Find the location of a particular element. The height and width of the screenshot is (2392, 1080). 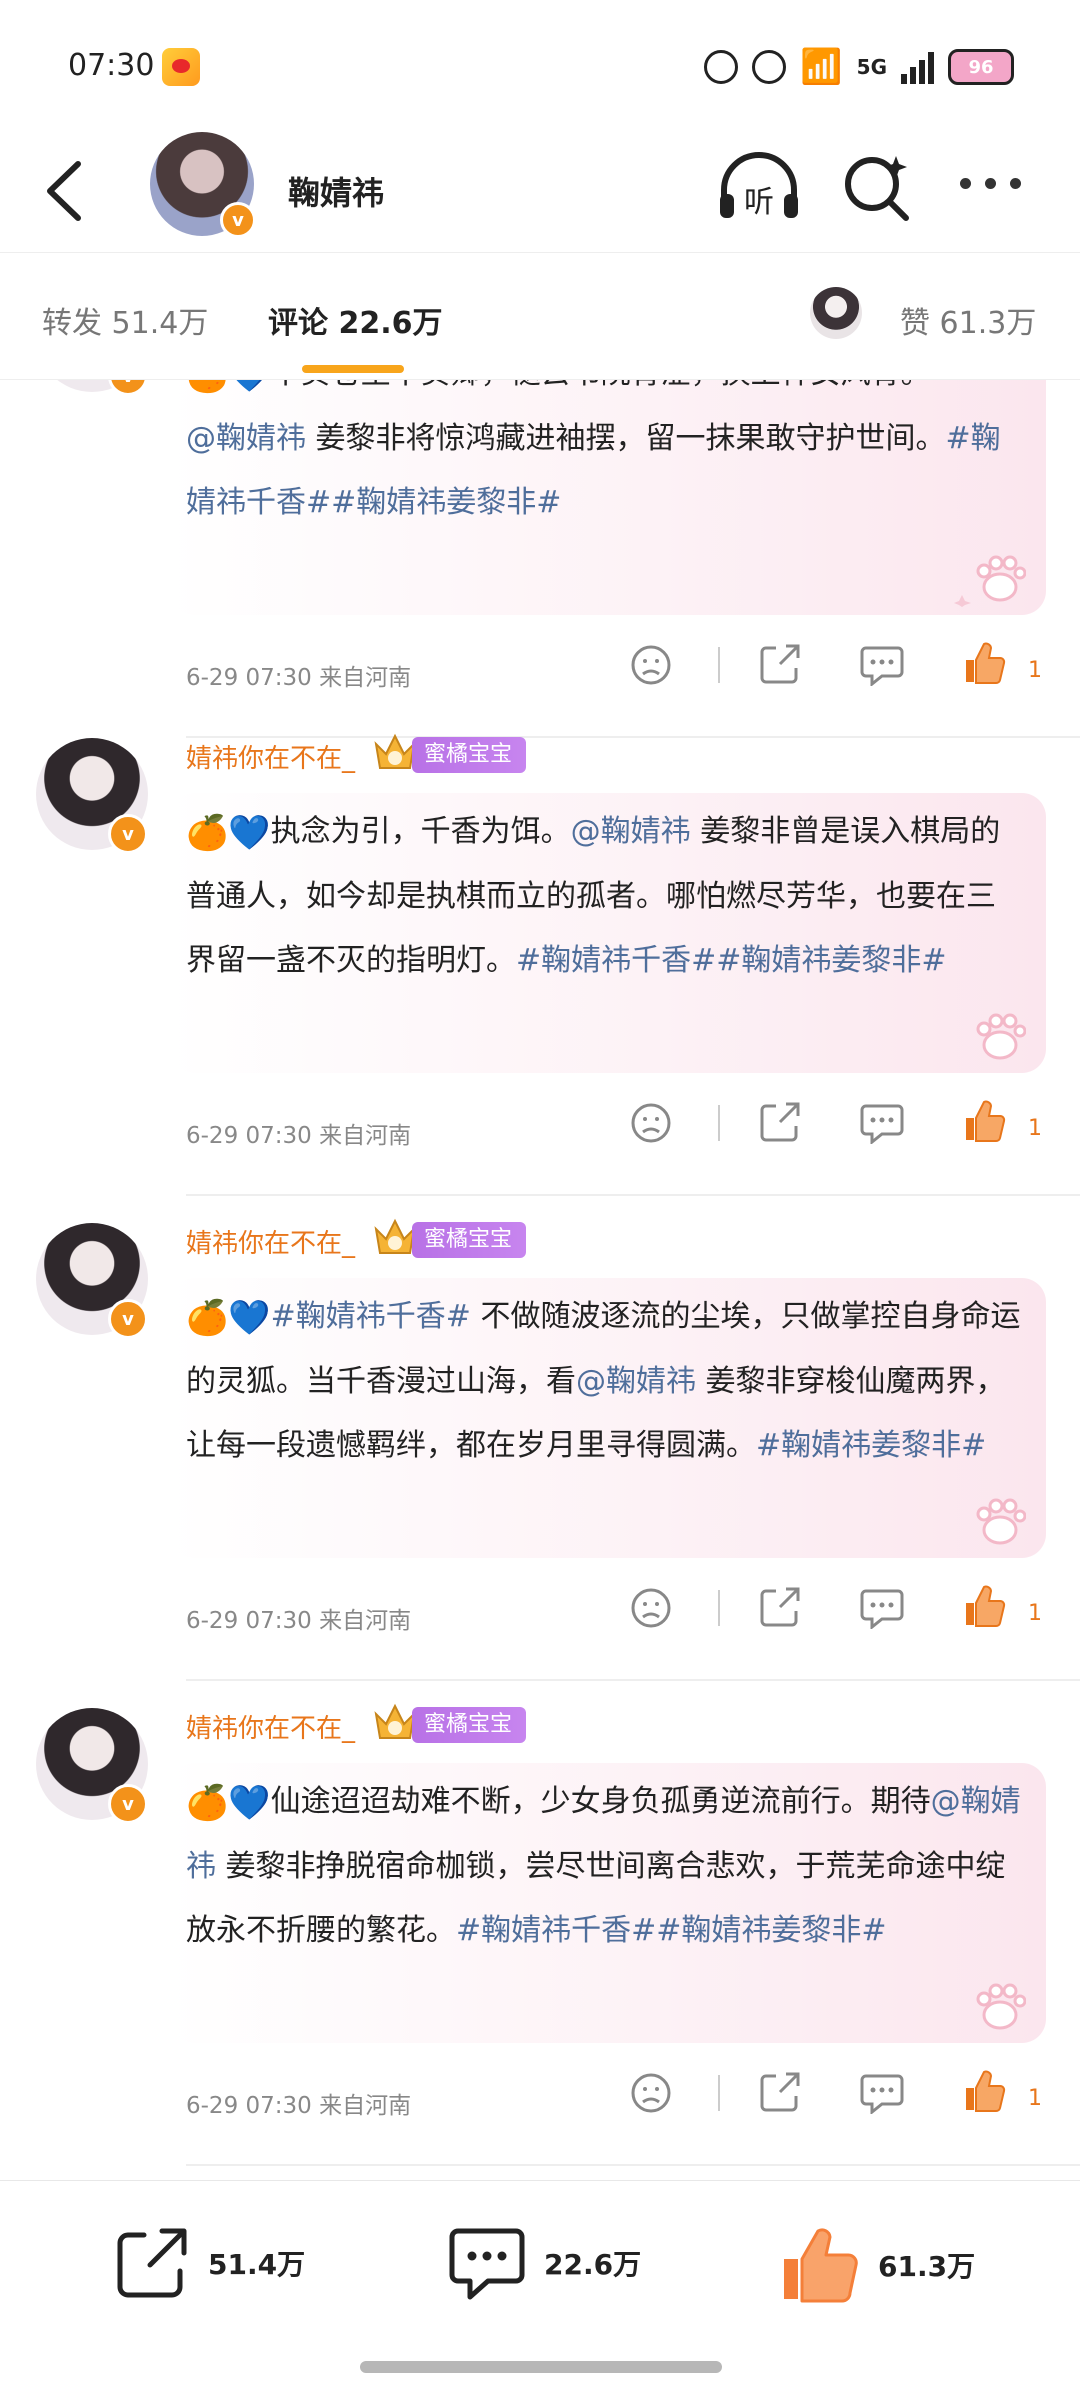

wifi-icon: 📶 is located at coordinates (821, 67).